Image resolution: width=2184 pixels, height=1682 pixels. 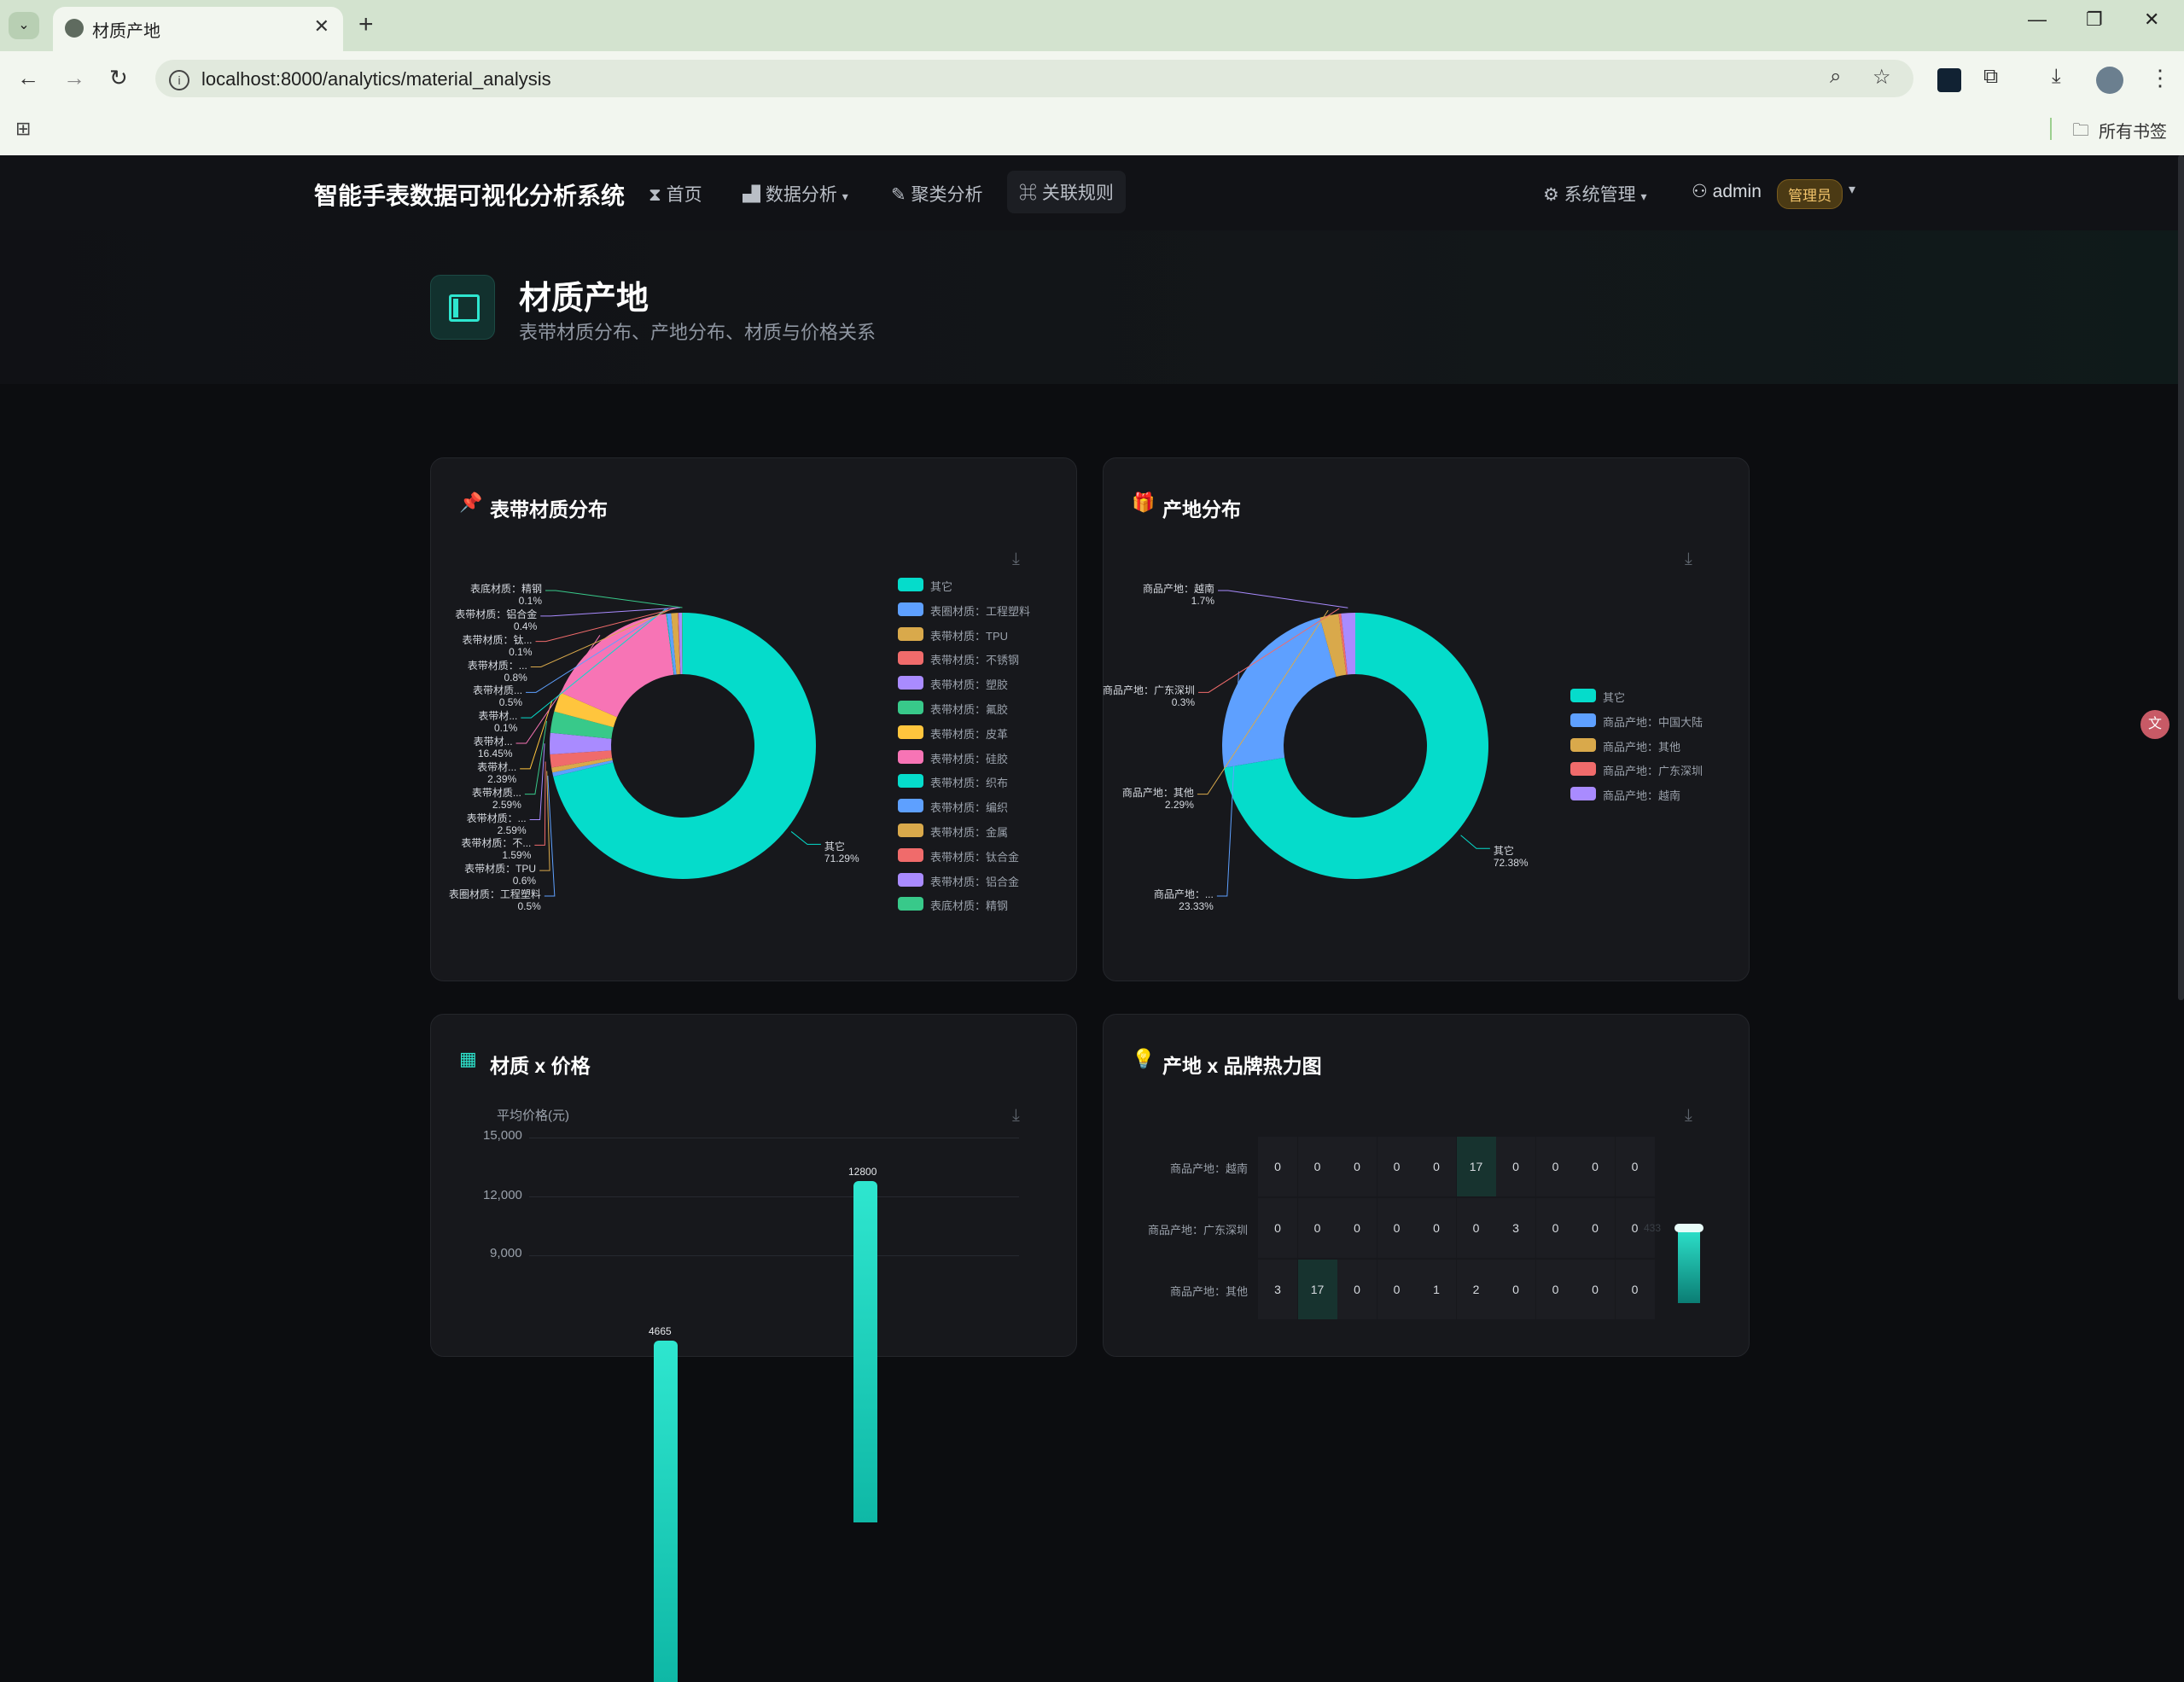 What do you see at coordinates (1511, 857) in the screenshot?
I see `slice-label: 其它 72.38%` at bounding box center [1511, 857].